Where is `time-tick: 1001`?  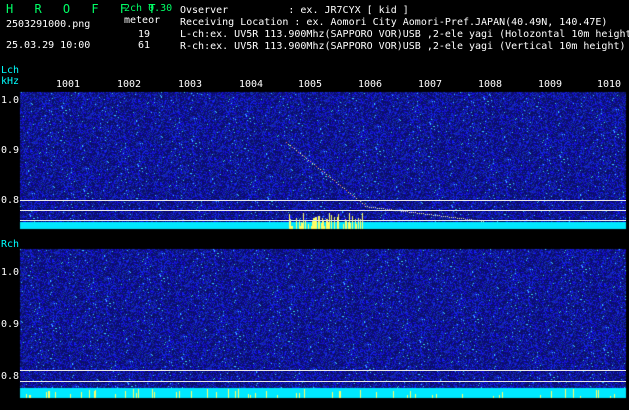
time-tick: 1001 is located at coordinates (68, 84).